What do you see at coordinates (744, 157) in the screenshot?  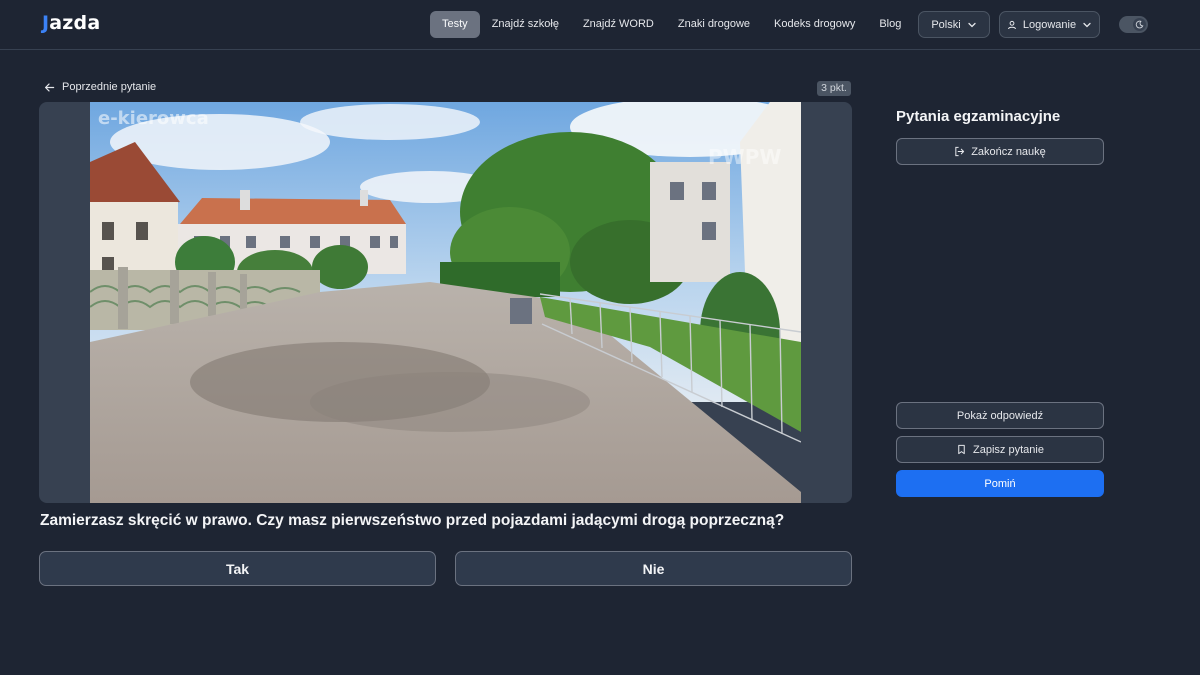 I see `watermark-right: PWPW` at bounding box center [744, 157].